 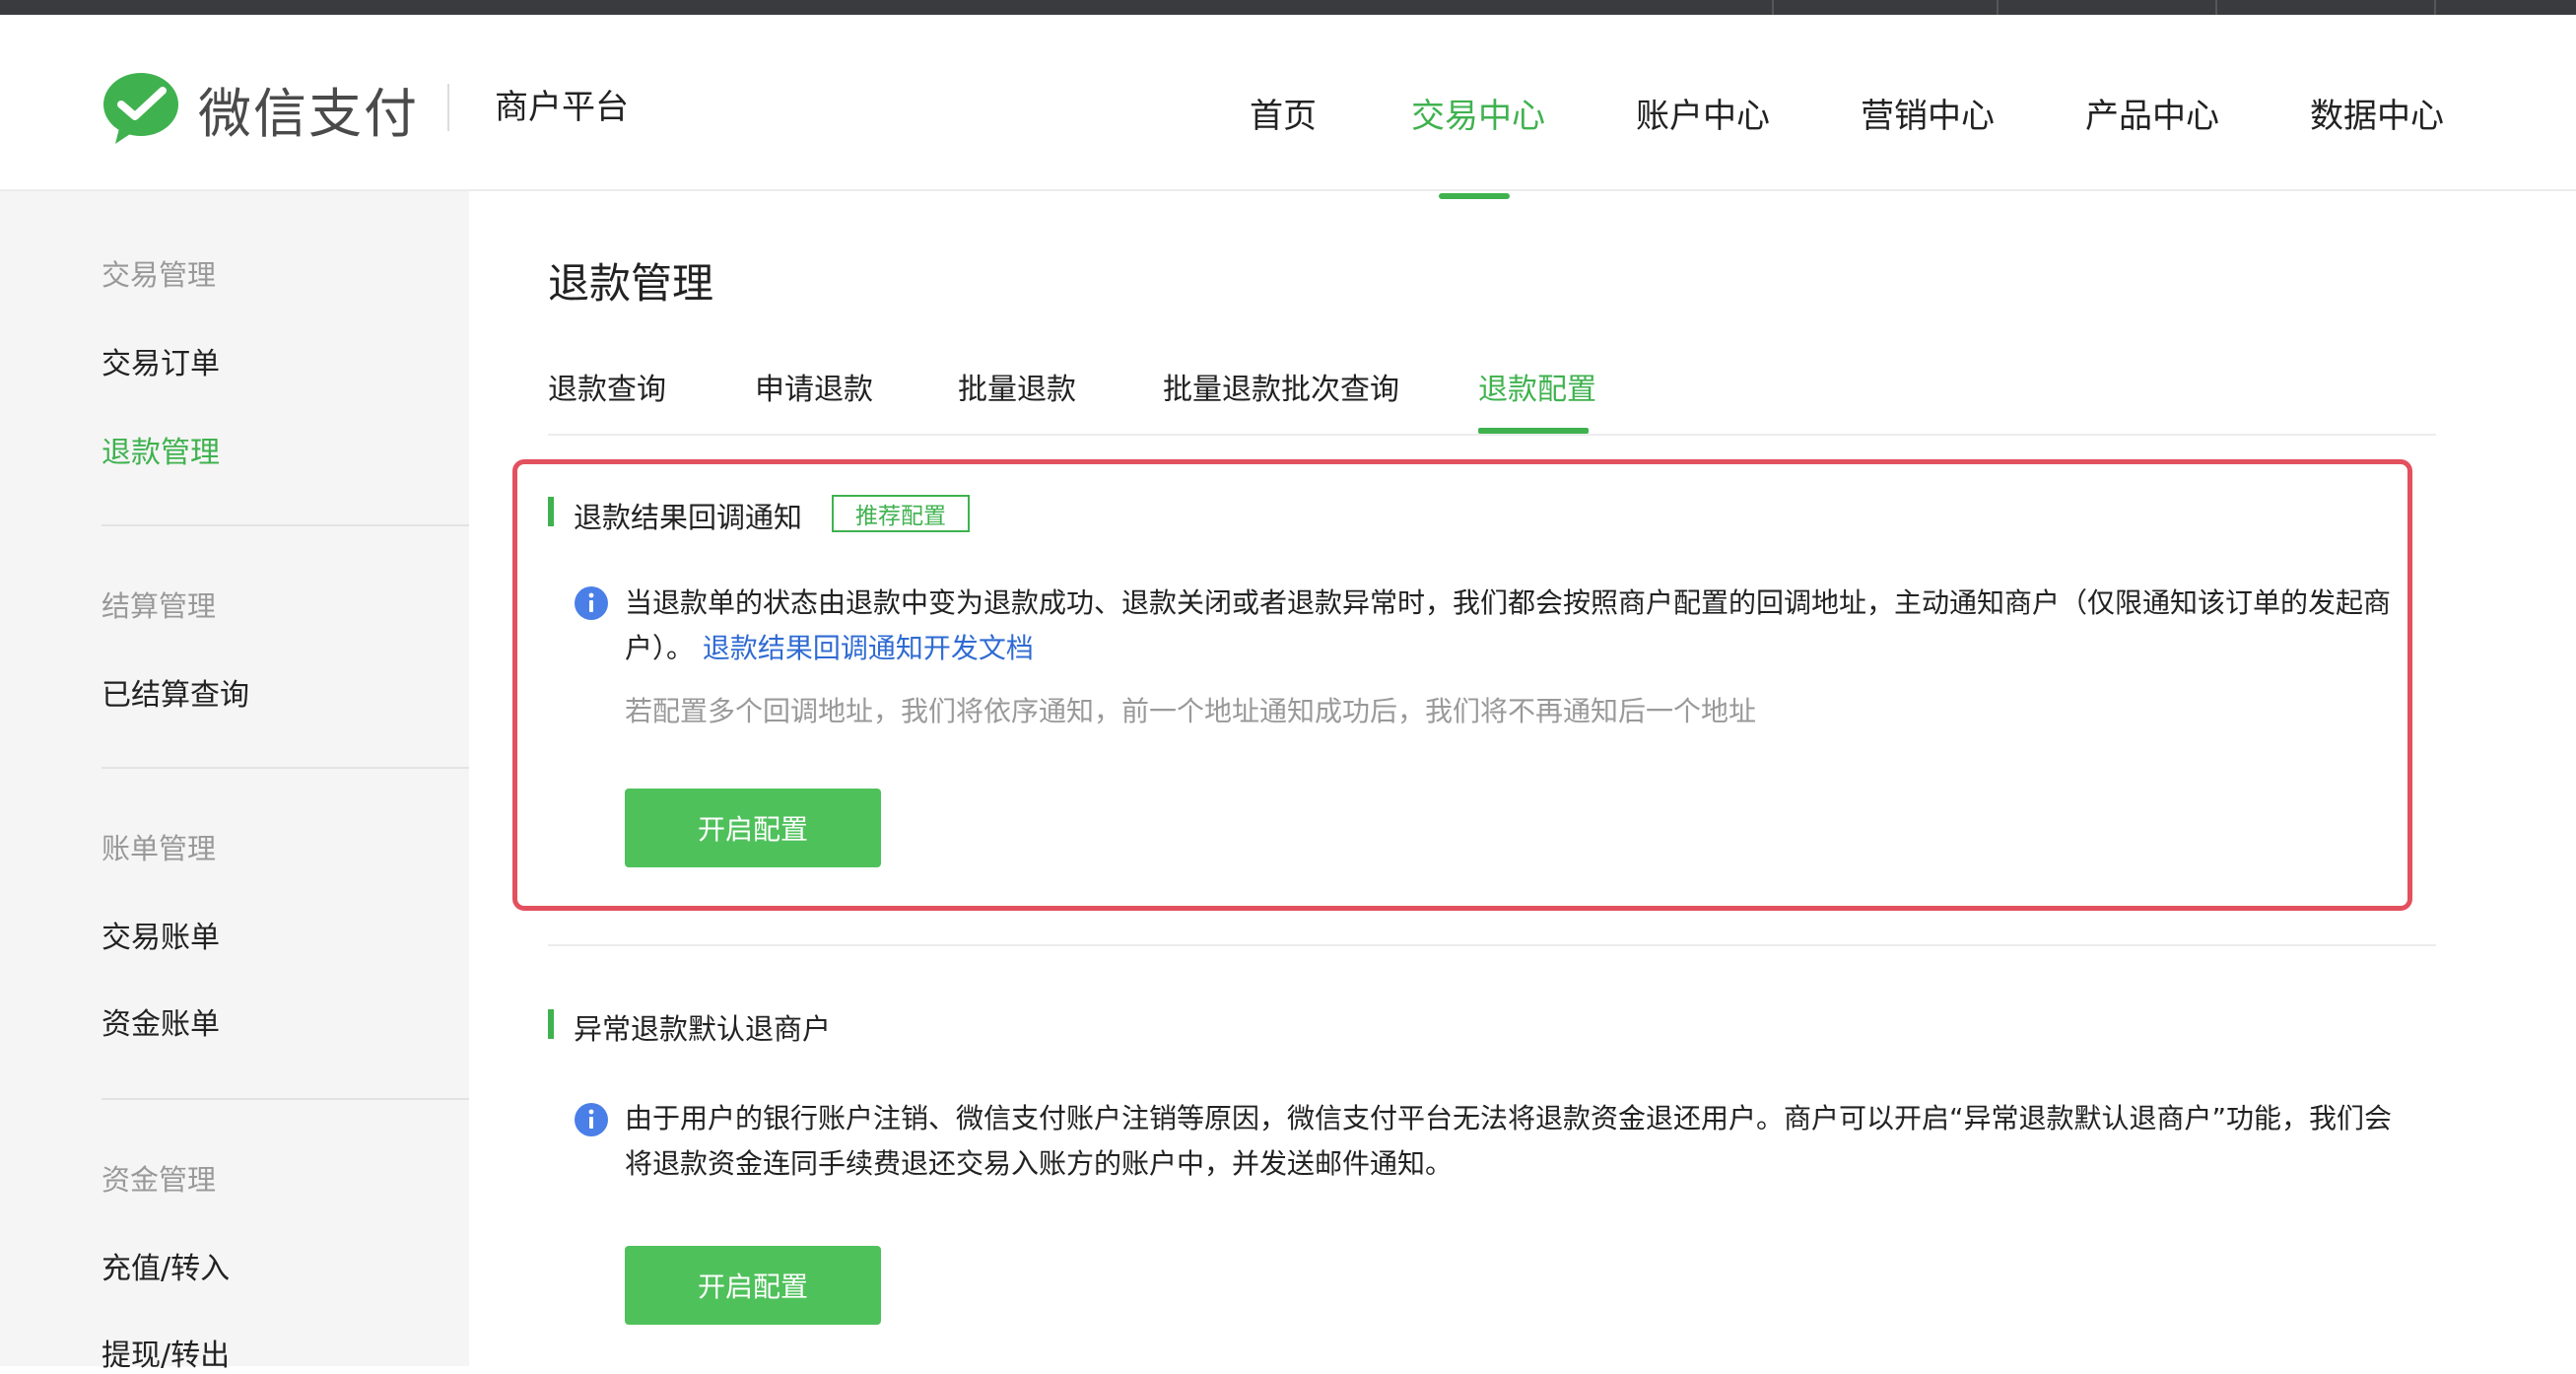 What do you see at coordinates (161, 449) in the screenshot?
I see `sidebar-item-refund-management: 退款管理` at bounding box center [161, 449].